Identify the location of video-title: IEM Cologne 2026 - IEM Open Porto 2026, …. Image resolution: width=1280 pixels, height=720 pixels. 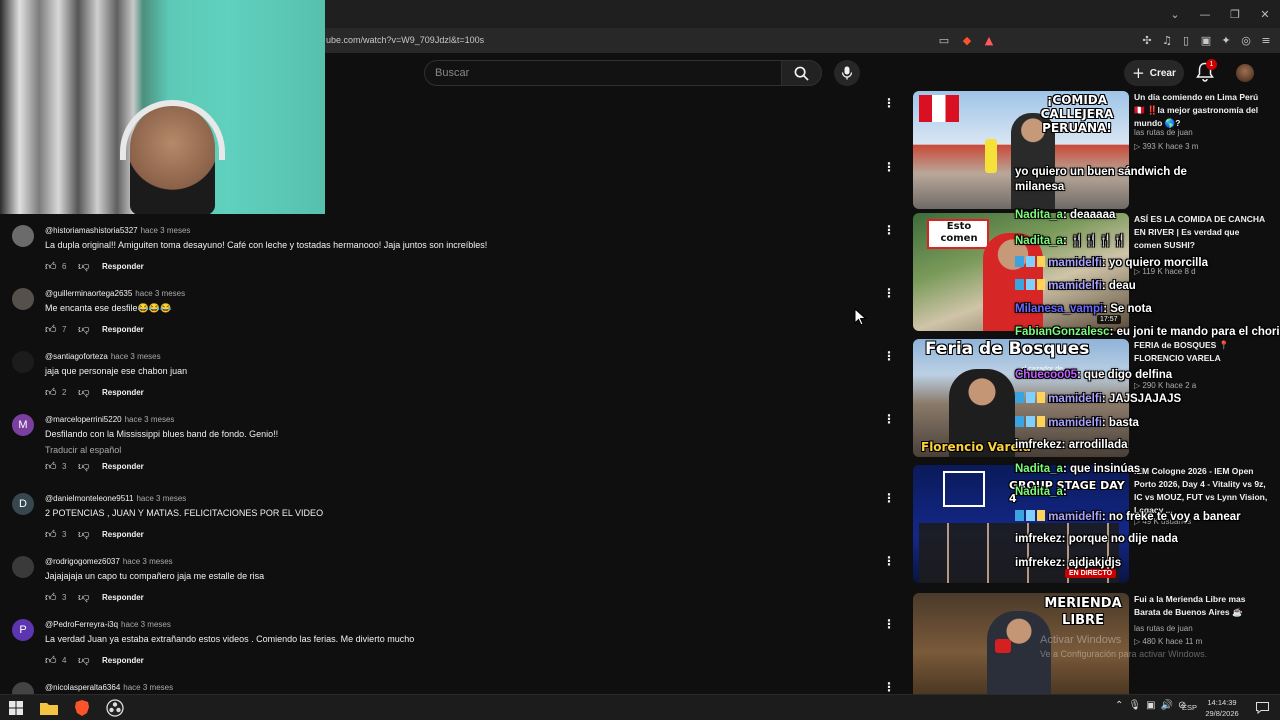
(1201, 491).